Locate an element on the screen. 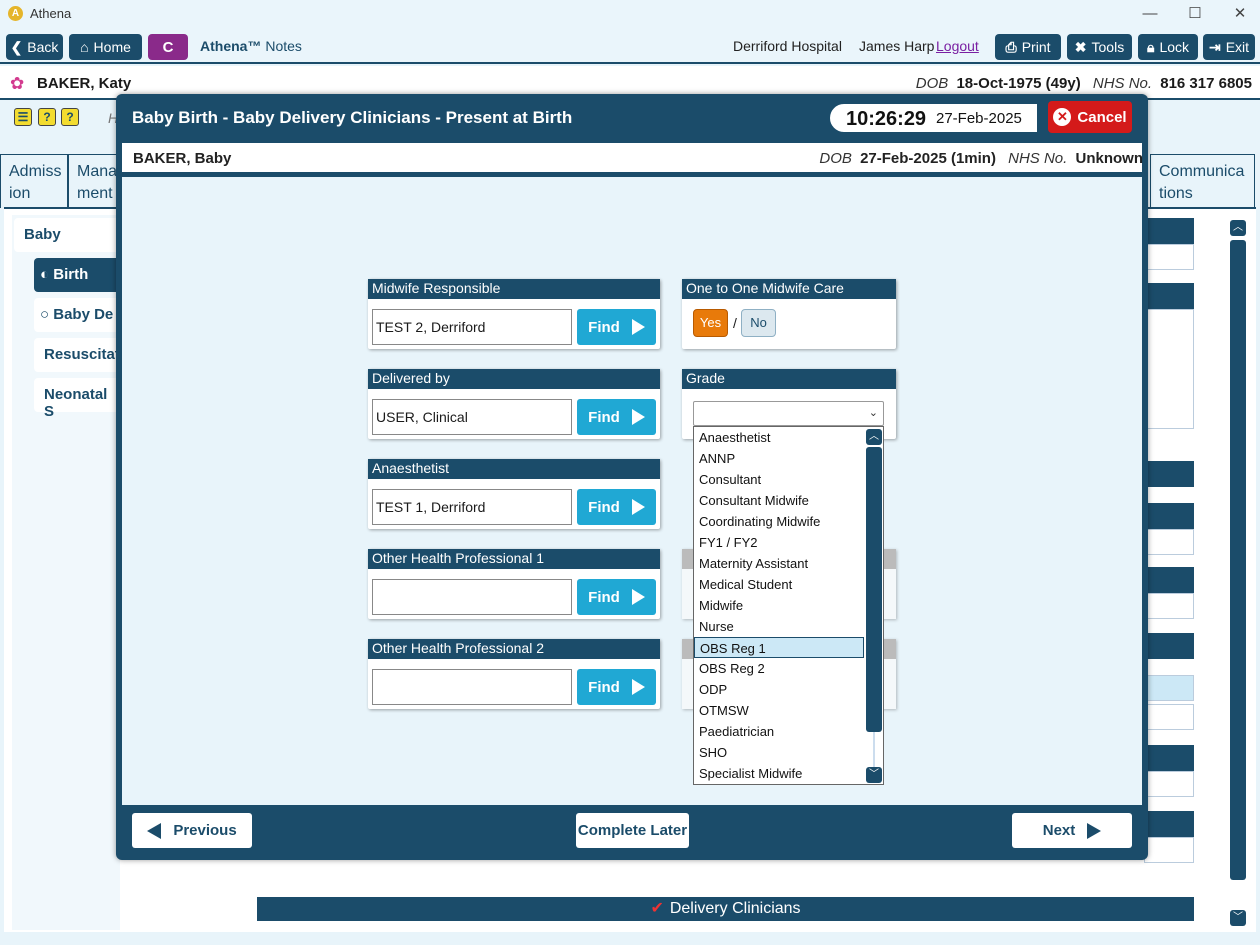 The image size is (1260, 945). user-name: James Harp is located at coordinates (897, 46).